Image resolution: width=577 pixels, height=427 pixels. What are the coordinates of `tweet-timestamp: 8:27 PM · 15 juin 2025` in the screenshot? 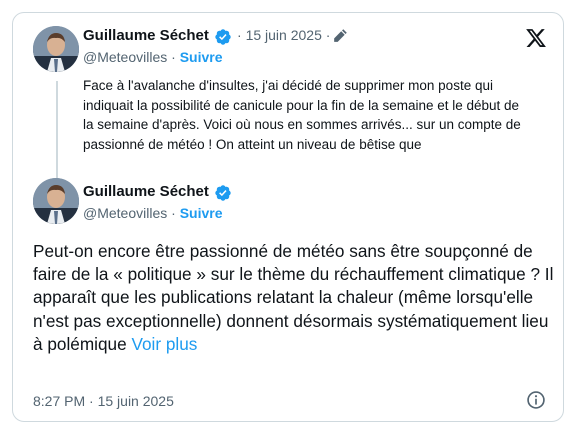 It's located at (103, 401).